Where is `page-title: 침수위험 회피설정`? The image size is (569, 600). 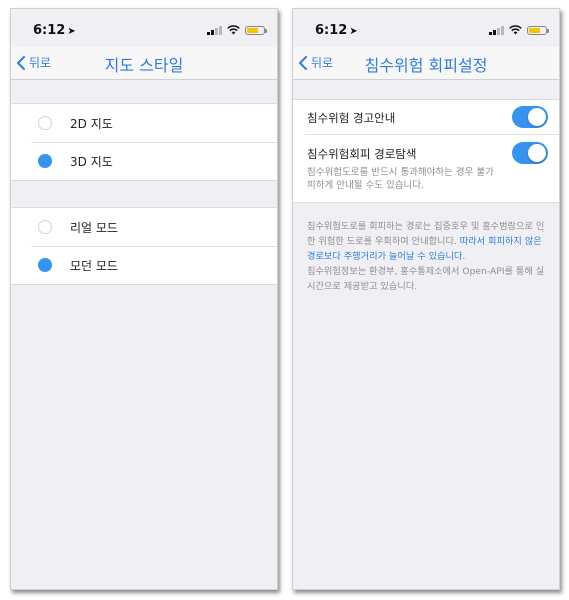
page-title: 침수위험 회피설정 is located at coordinates (426, 65).